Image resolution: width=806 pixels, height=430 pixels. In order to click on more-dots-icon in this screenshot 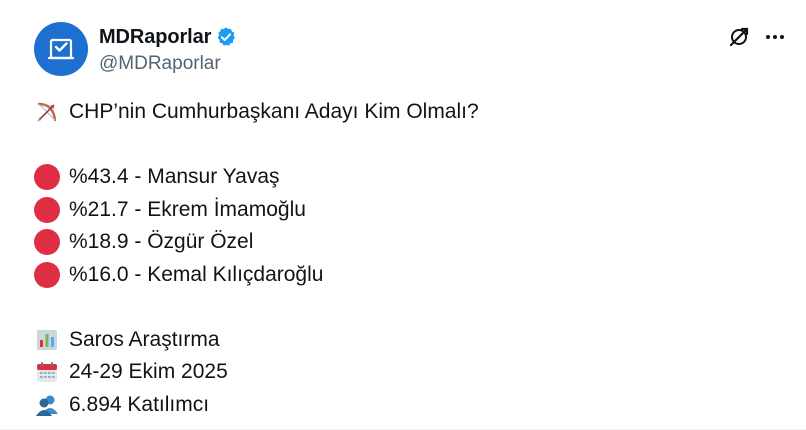, I will do `click(775, 37)`.